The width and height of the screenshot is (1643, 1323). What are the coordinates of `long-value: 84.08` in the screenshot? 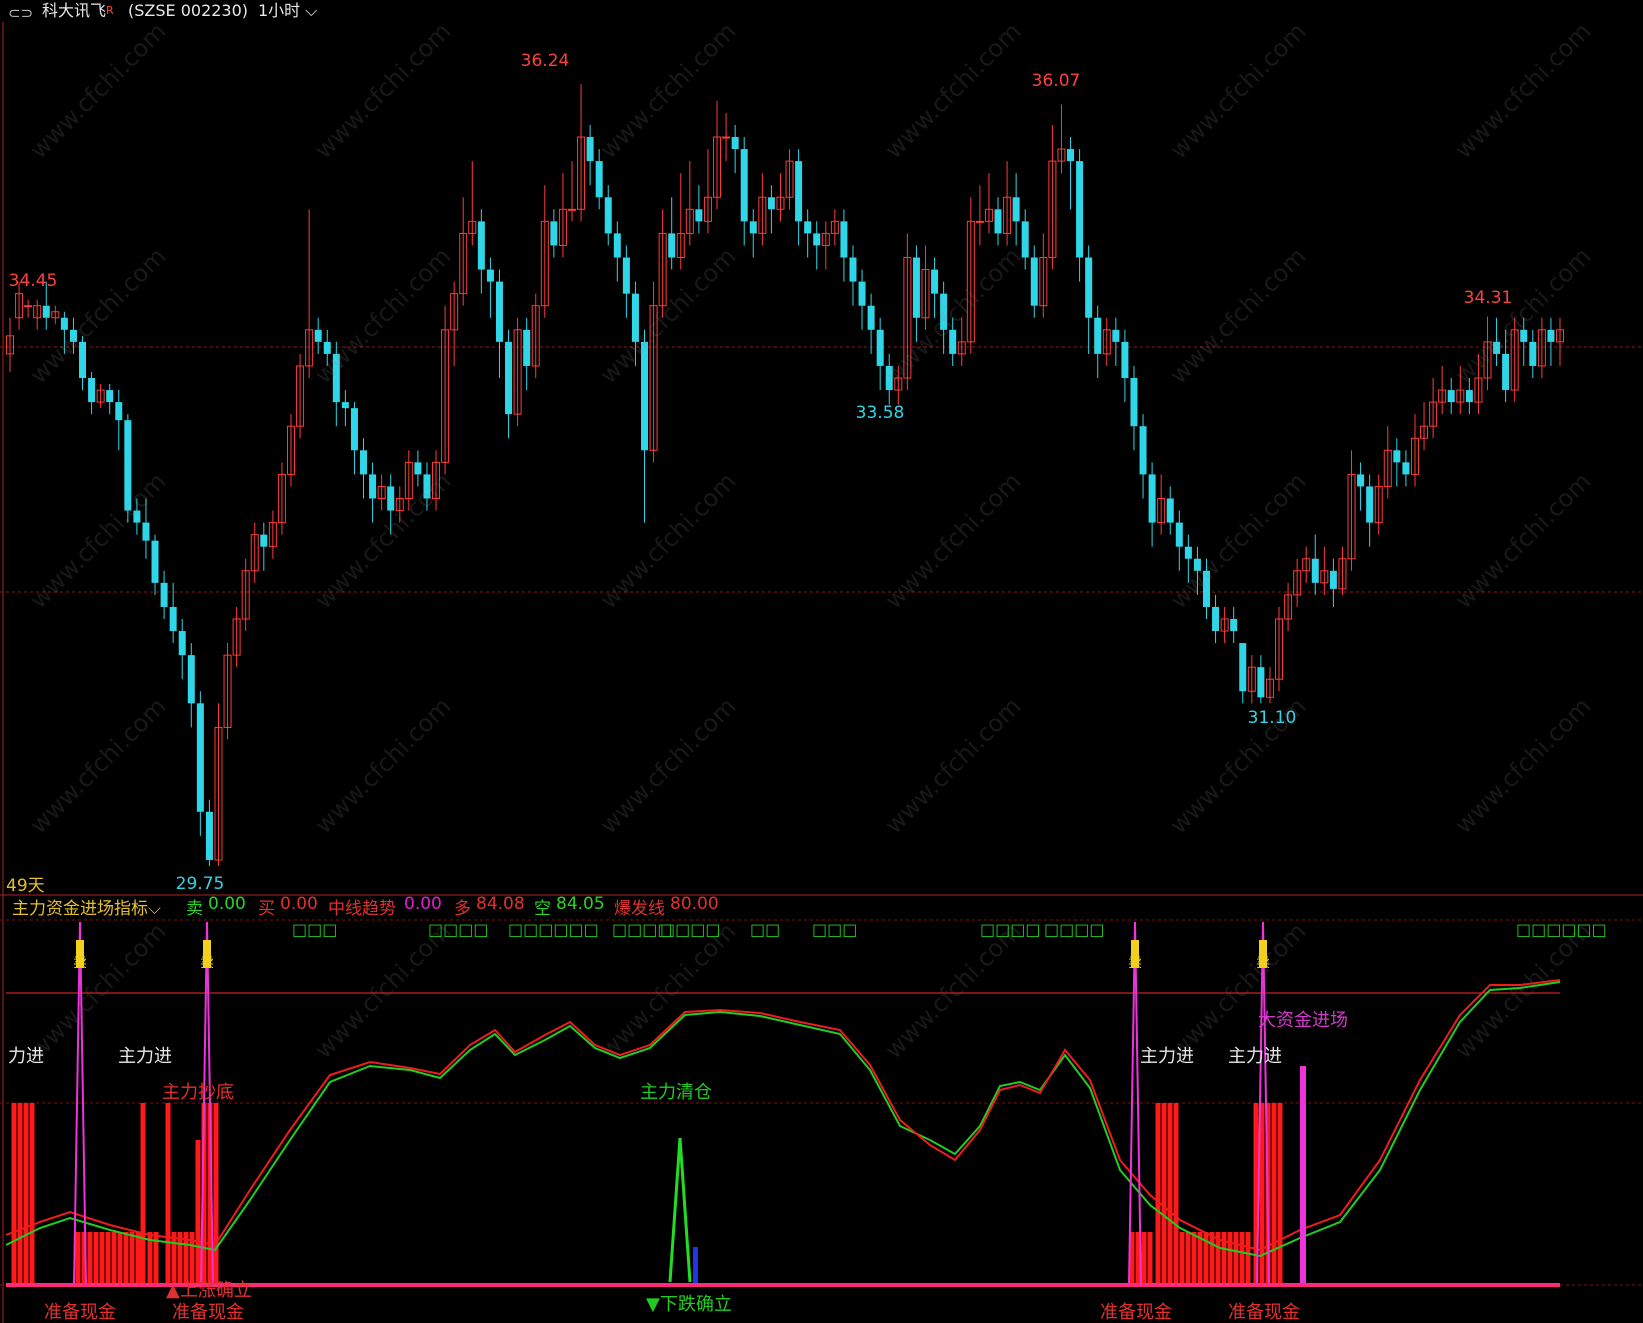 It's located at (500, 904).